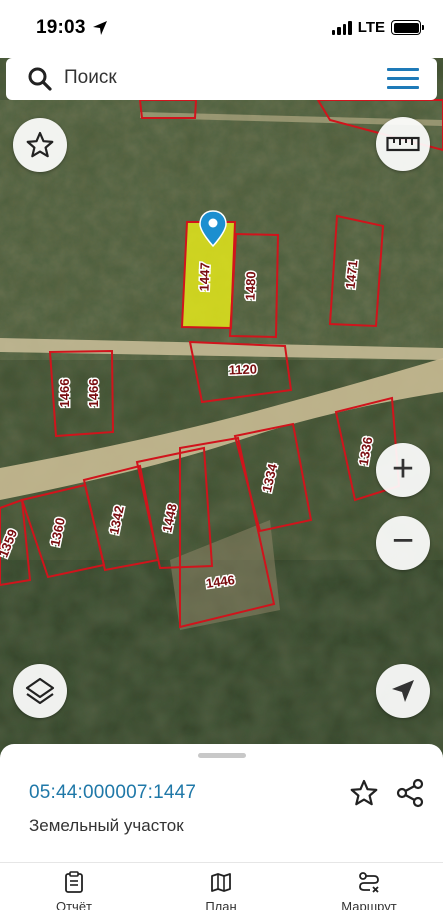 This screenshot has width=443, height=910. I want to click on tab-label: План, so click(221, 904).